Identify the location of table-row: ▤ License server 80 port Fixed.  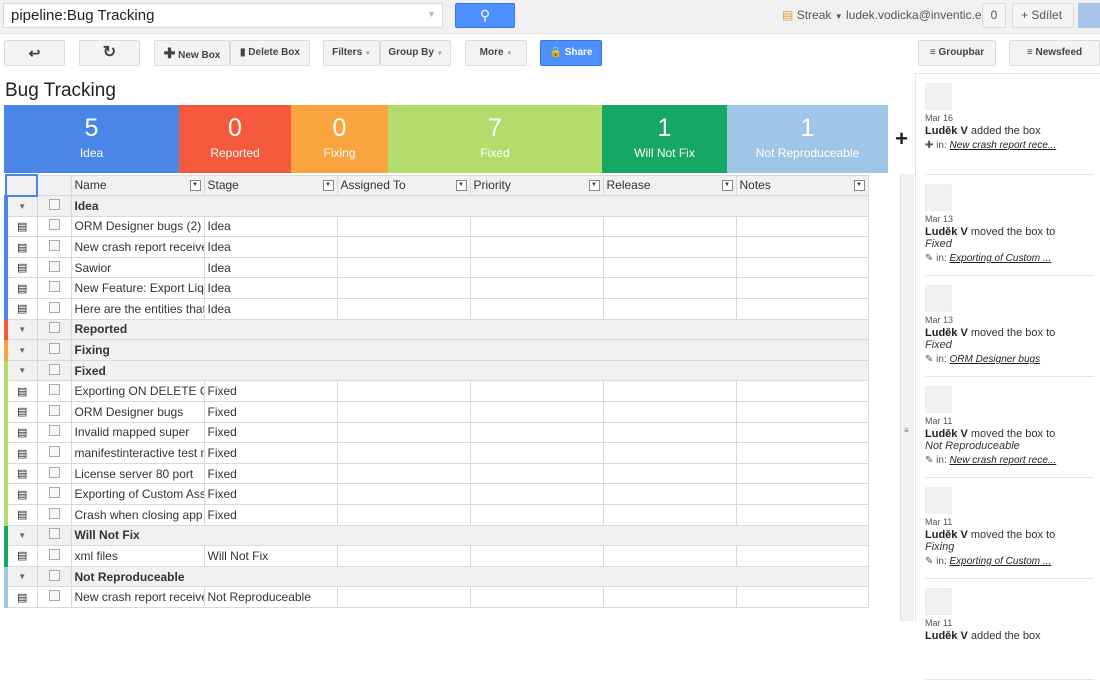
(436, 473).